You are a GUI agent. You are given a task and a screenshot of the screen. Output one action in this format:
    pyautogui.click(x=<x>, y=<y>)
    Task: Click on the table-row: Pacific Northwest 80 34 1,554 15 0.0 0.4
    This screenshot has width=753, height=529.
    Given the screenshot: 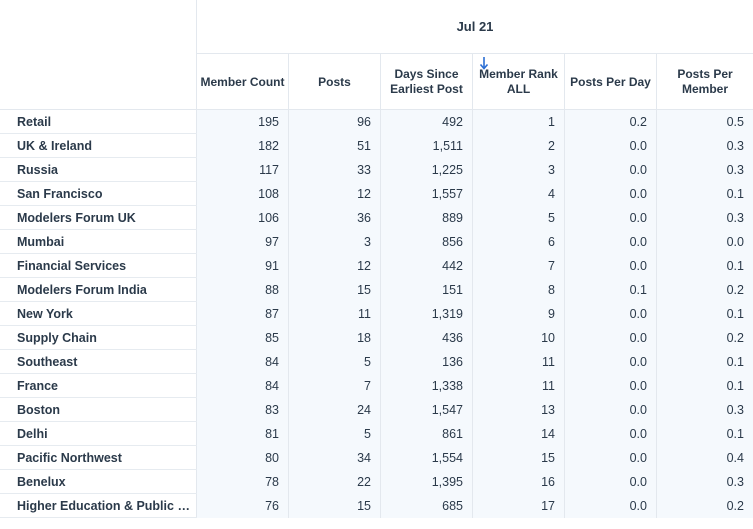 What is the action you would take?
    pyautogui.click(x=376, y=458)
    